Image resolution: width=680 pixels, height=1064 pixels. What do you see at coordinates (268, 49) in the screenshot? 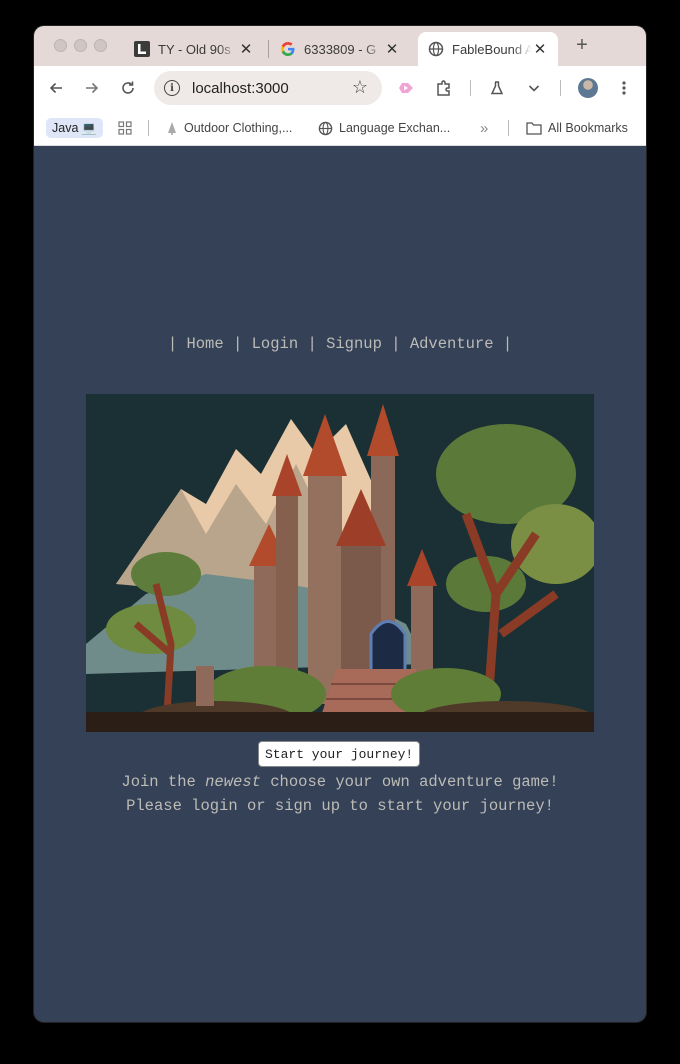
I see `tab-divider` at bounding box center [268, 49].